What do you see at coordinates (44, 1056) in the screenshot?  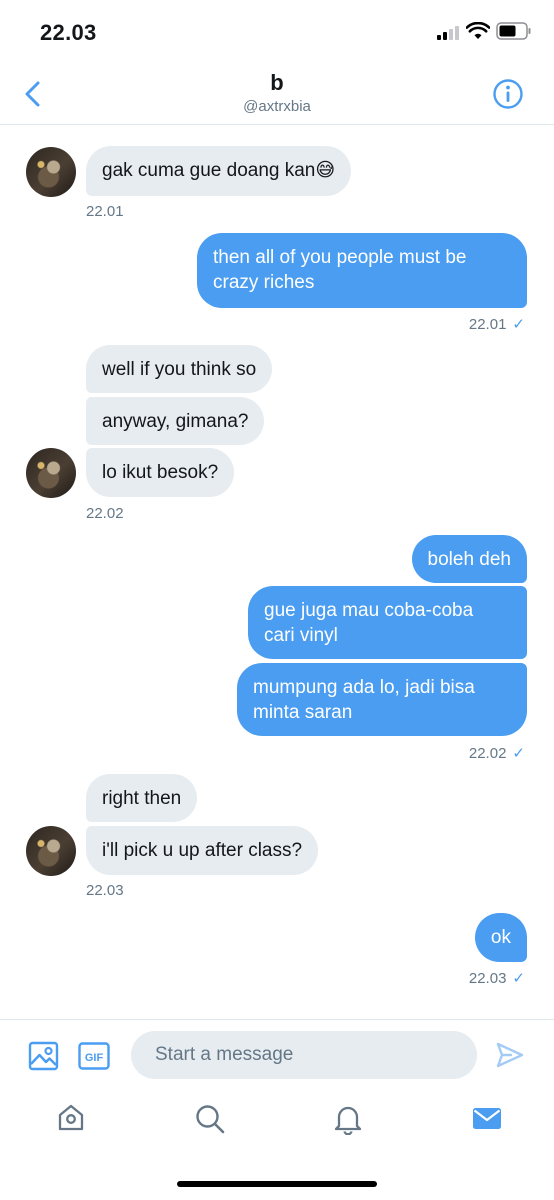 I see `image-icon` at bounding box center [44, 1056].